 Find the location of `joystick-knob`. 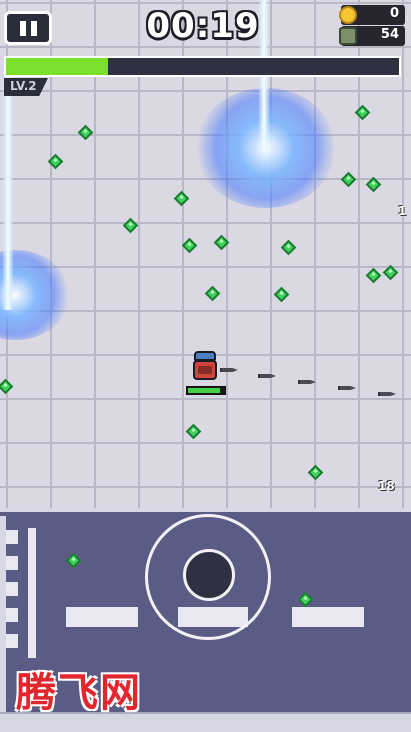

joystick-knob is located at coordinates (209, 575).